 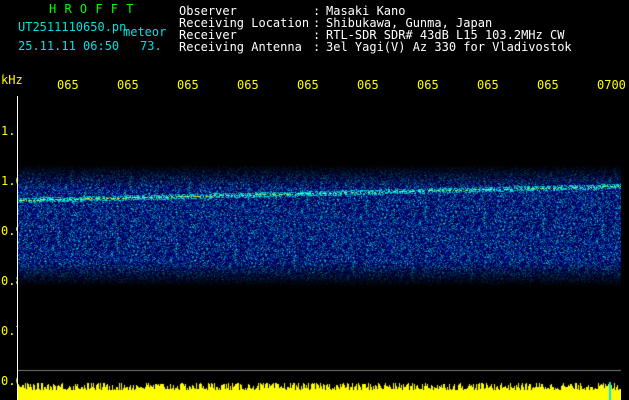 What do you see at coordinates (12, 80) in the screenshot?
I see `axis-unit-label: kHz` at bounding box center [12, 80].